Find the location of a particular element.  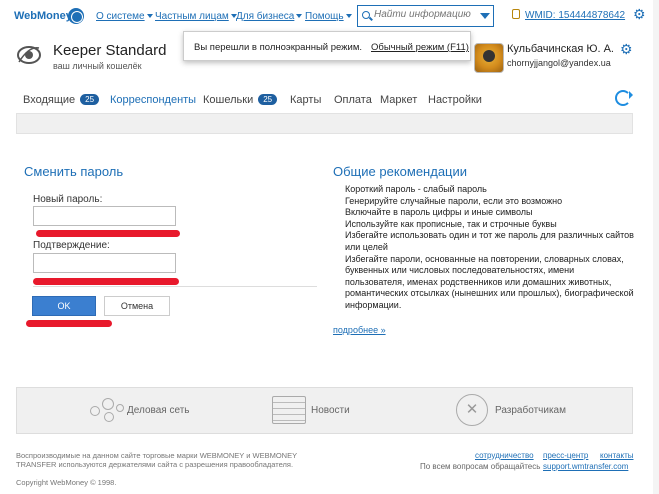

news-link: Новости is located at coordinates (330, 410).